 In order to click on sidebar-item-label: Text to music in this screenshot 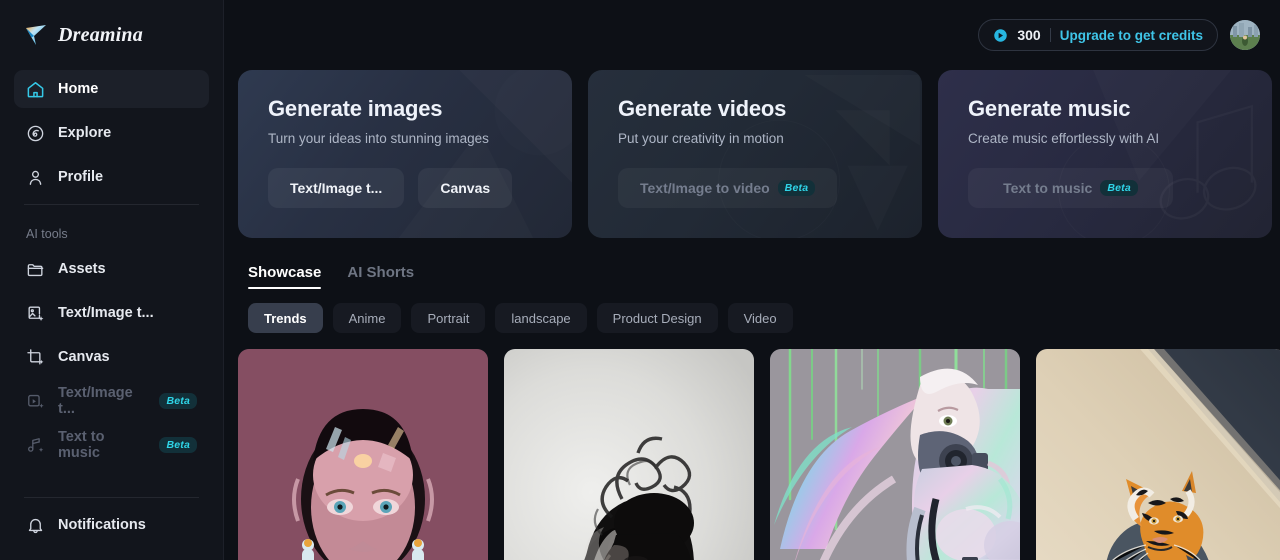, I will do `click(81, 445)`.